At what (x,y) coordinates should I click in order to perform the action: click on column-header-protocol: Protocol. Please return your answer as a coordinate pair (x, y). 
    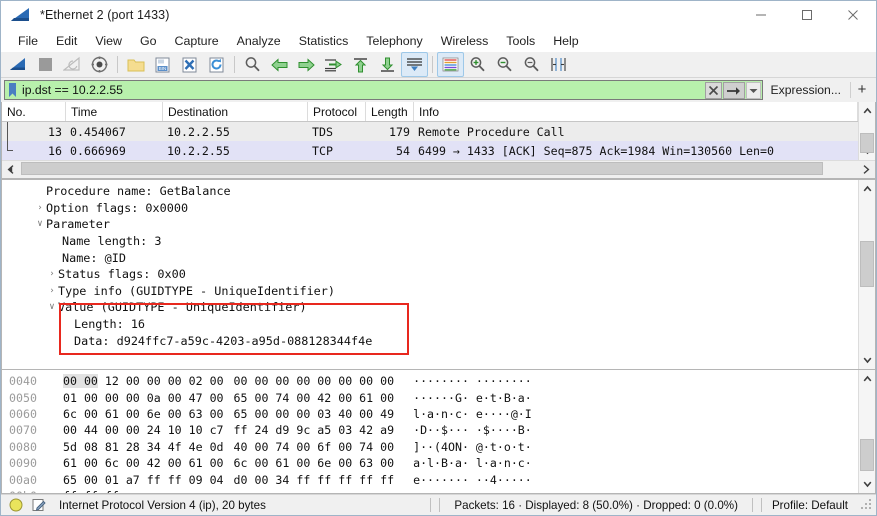
    Looking at the image, I should click on (337, 111).